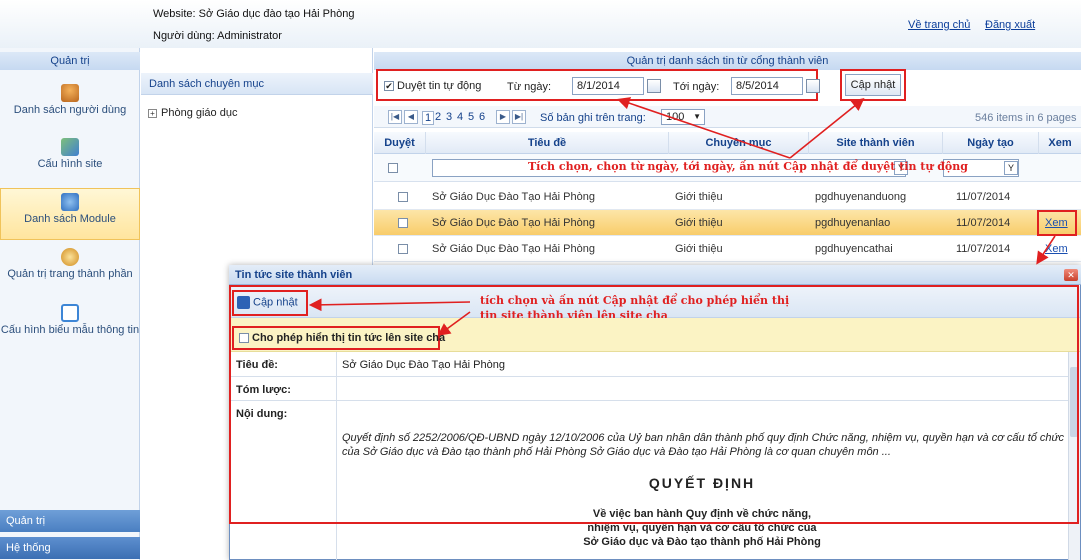 The width and height of the screenshot is (1081, 560). Describe the element at coordinates (1057, 223) in the screenshot. I see `annotation-box-view` at that location.